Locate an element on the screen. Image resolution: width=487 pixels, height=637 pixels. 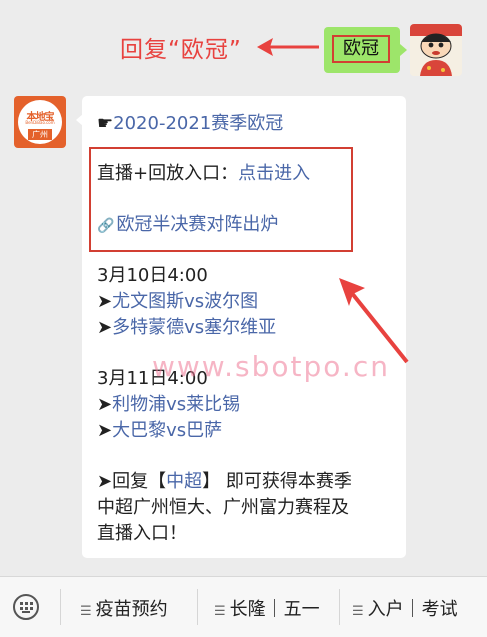
menu-item-label: 疫苗预约 is located at coordinates (131, 609).